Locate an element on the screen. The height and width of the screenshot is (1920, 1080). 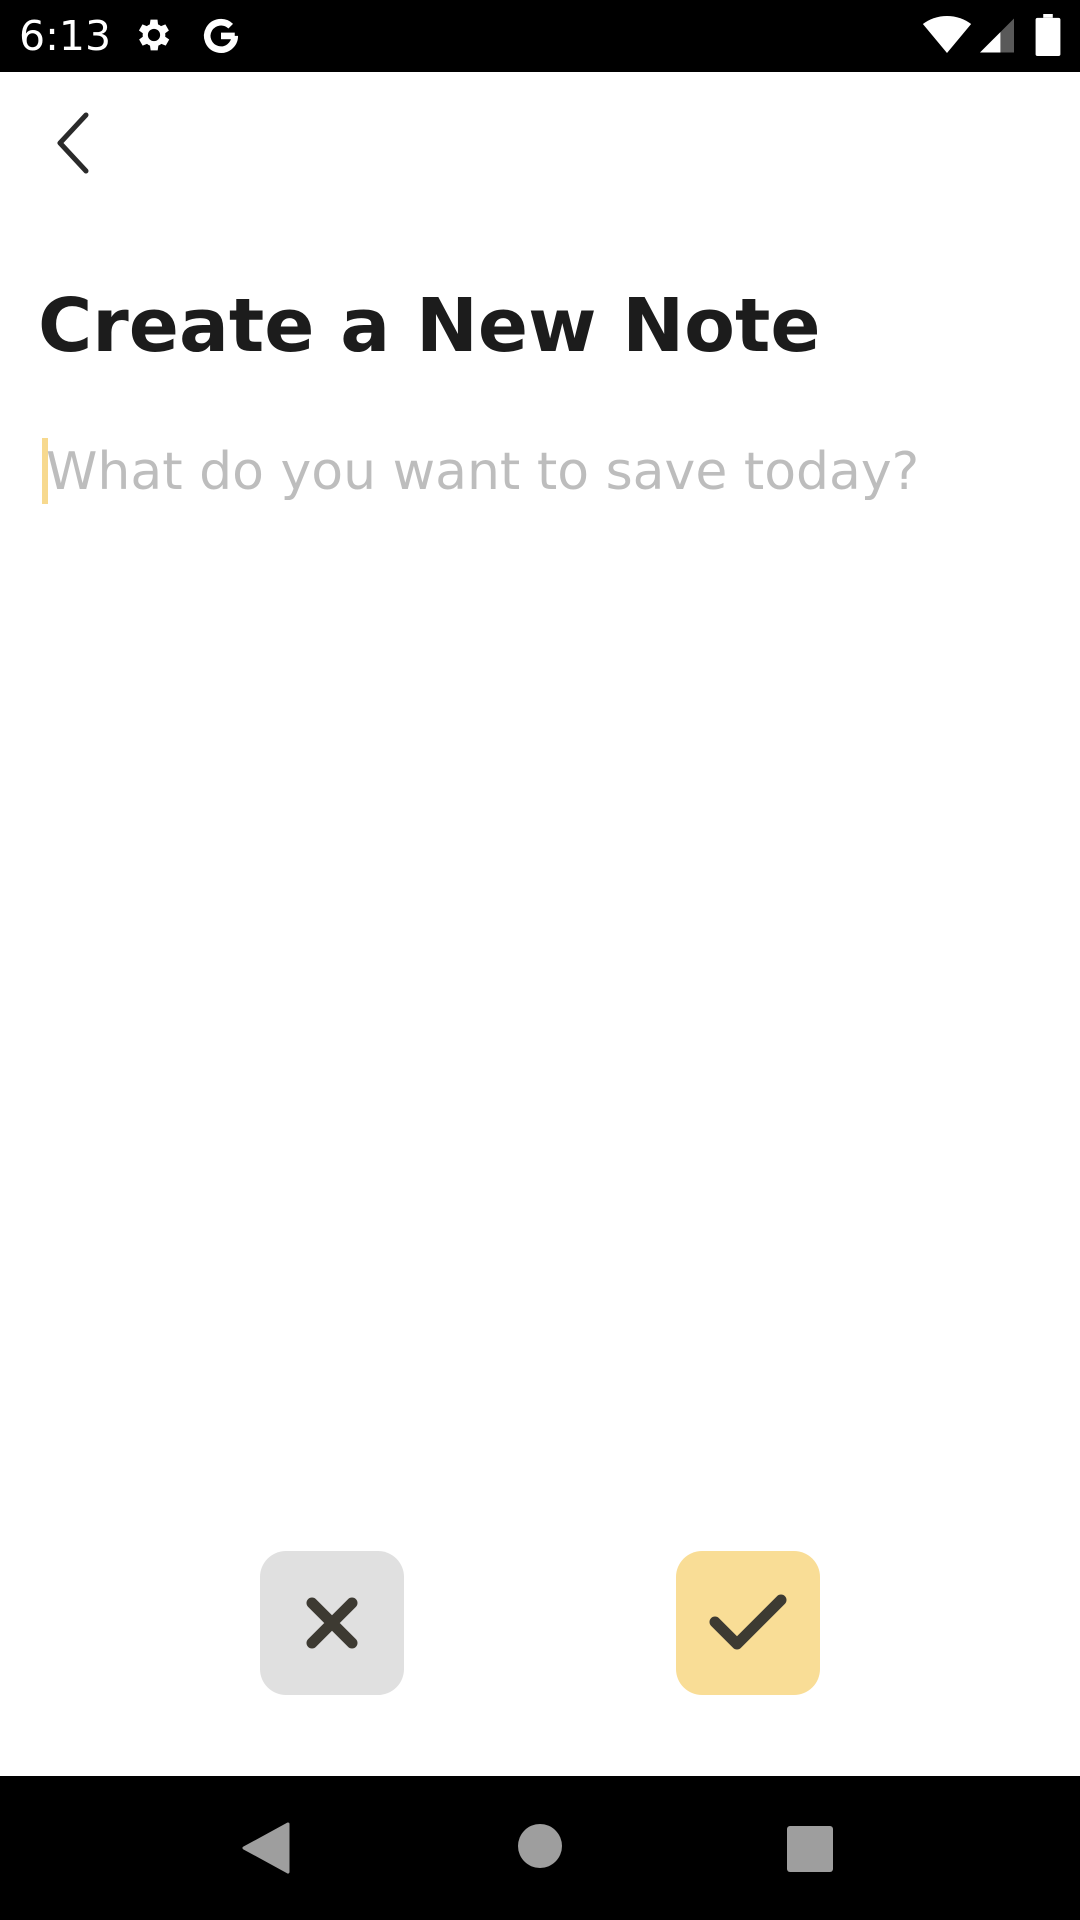
close-icon is located at coordinates (332, 1623).